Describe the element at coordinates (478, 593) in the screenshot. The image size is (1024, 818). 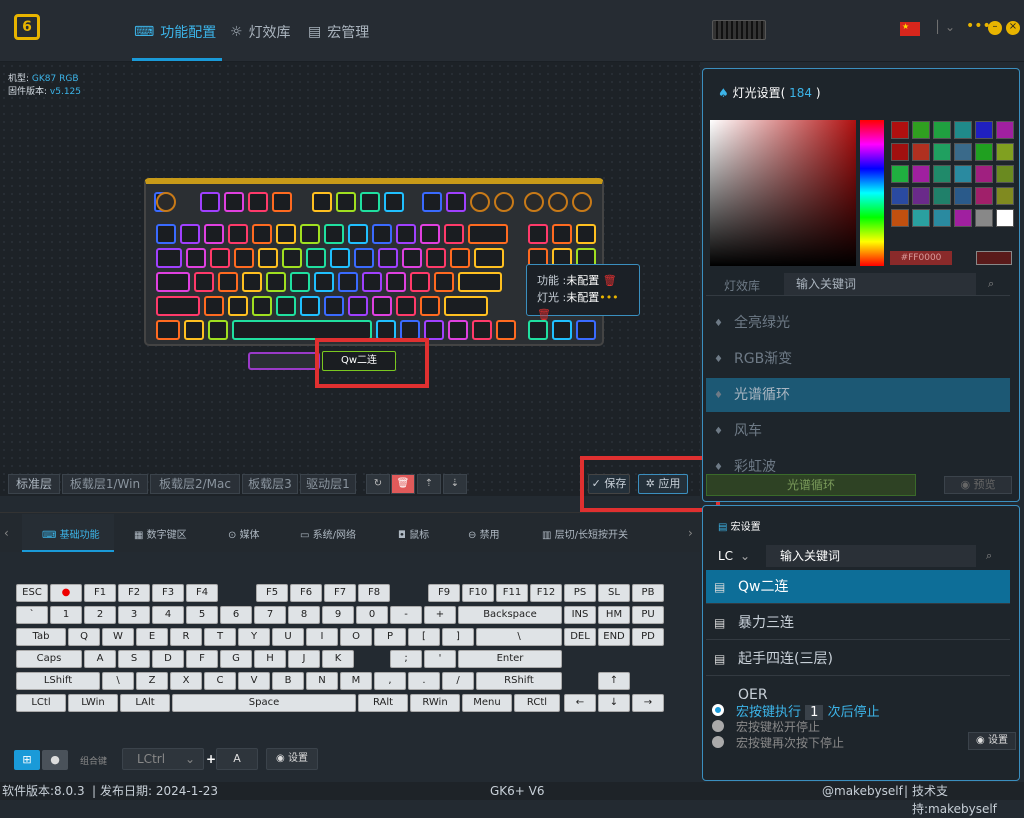
I see `function-key: F10` at that location.